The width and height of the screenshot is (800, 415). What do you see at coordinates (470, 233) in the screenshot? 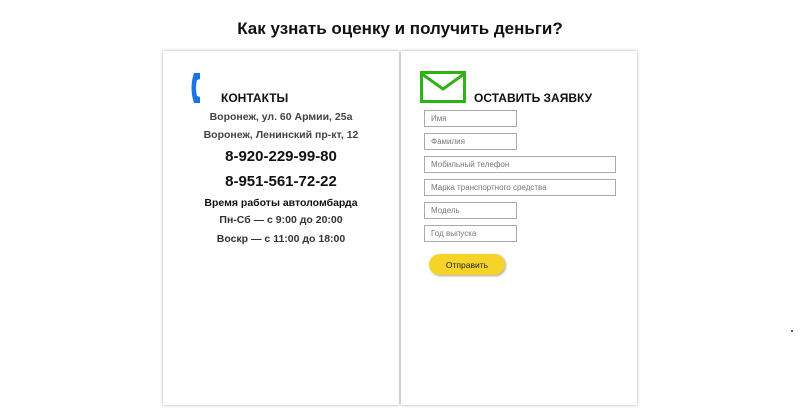
I see `year-field` at bounding box center [470, 233].